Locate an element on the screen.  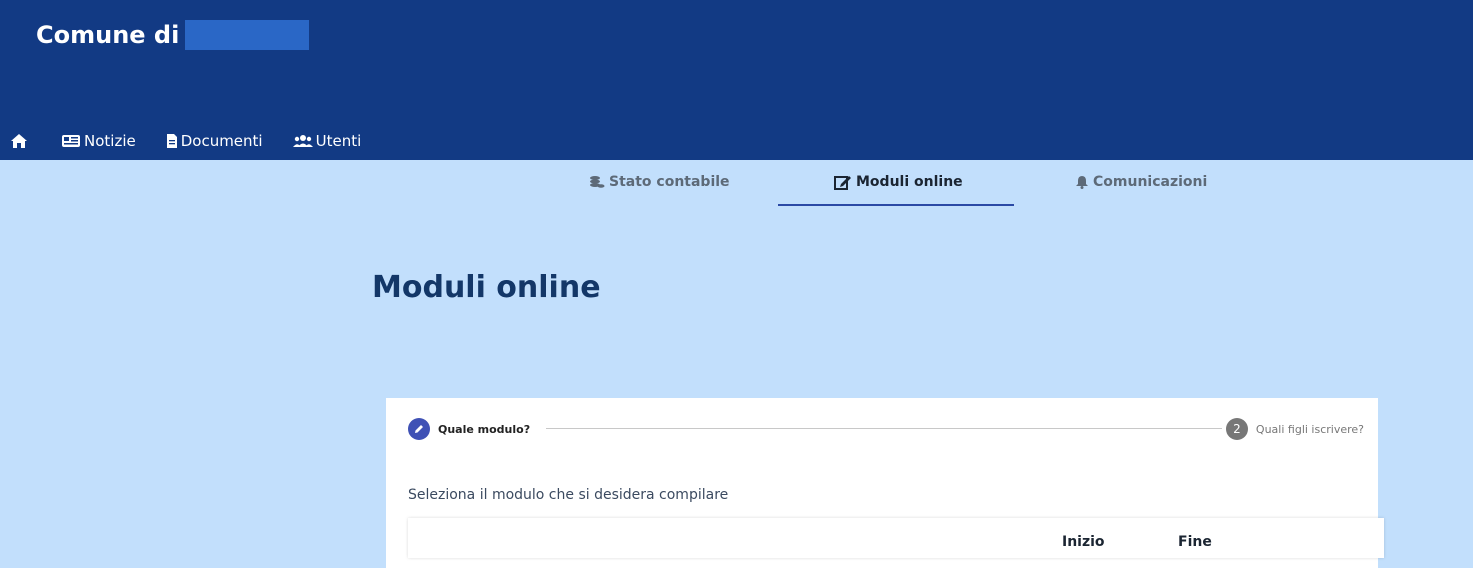
pencil-icon is located at coordinates (419, 429).